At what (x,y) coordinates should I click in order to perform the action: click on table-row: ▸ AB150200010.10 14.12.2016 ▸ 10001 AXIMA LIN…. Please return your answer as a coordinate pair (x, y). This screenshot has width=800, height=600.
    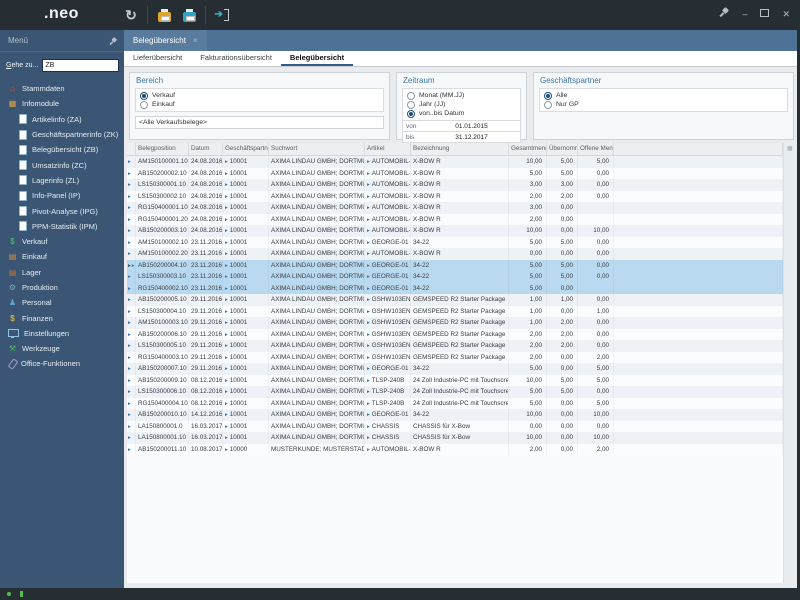
    Looking at the image, I should click on (455, 415).